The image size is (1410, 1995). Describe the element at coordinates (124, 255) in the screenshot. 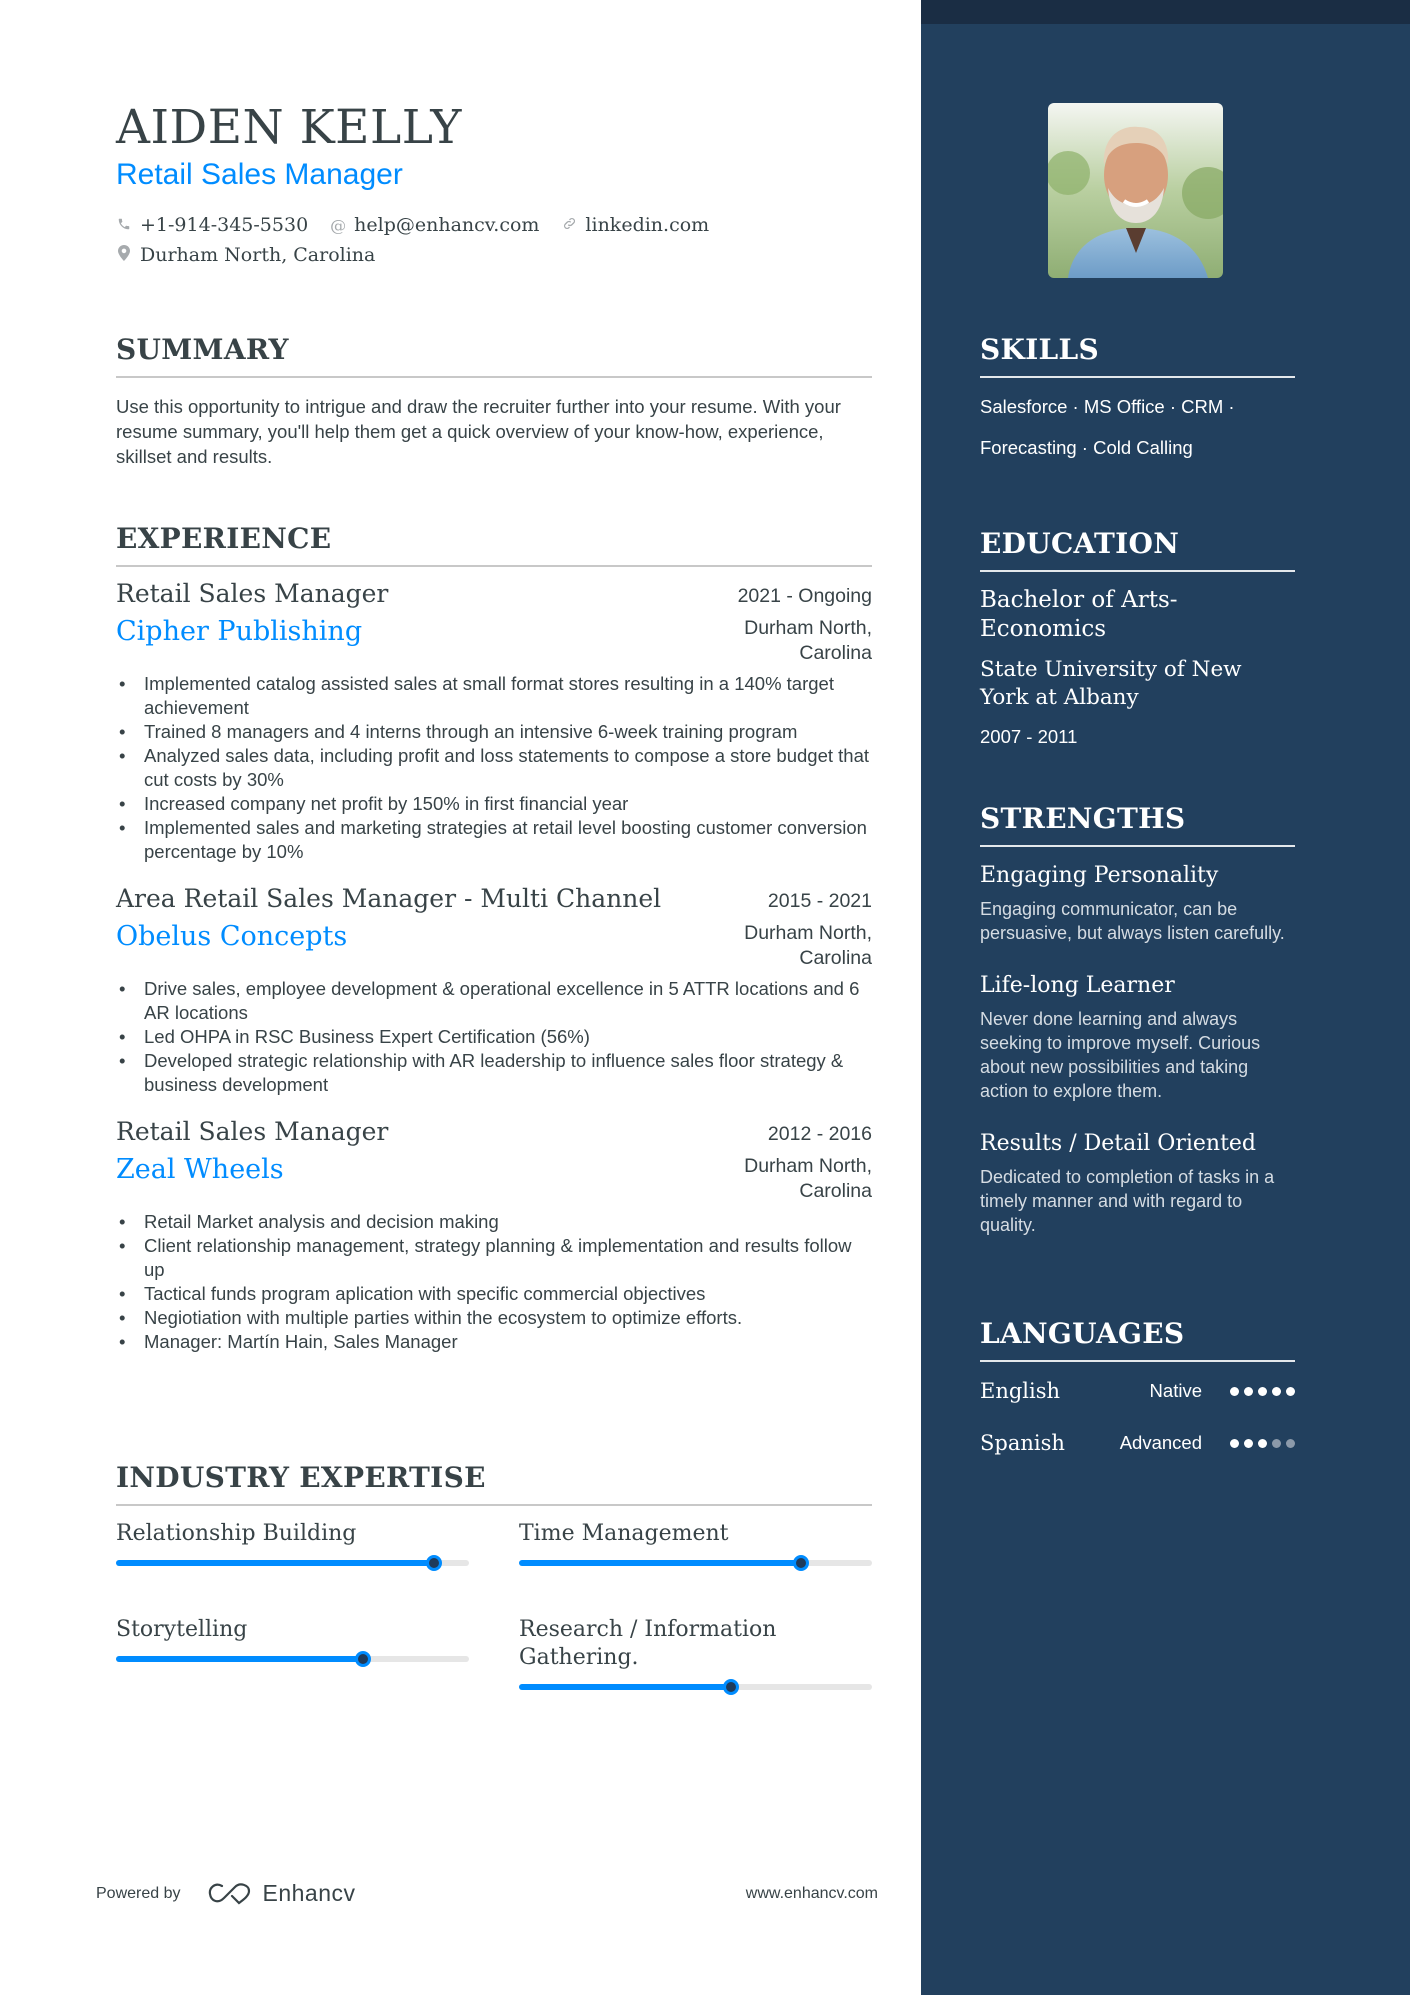

I see `location-pin-icon` at that location.